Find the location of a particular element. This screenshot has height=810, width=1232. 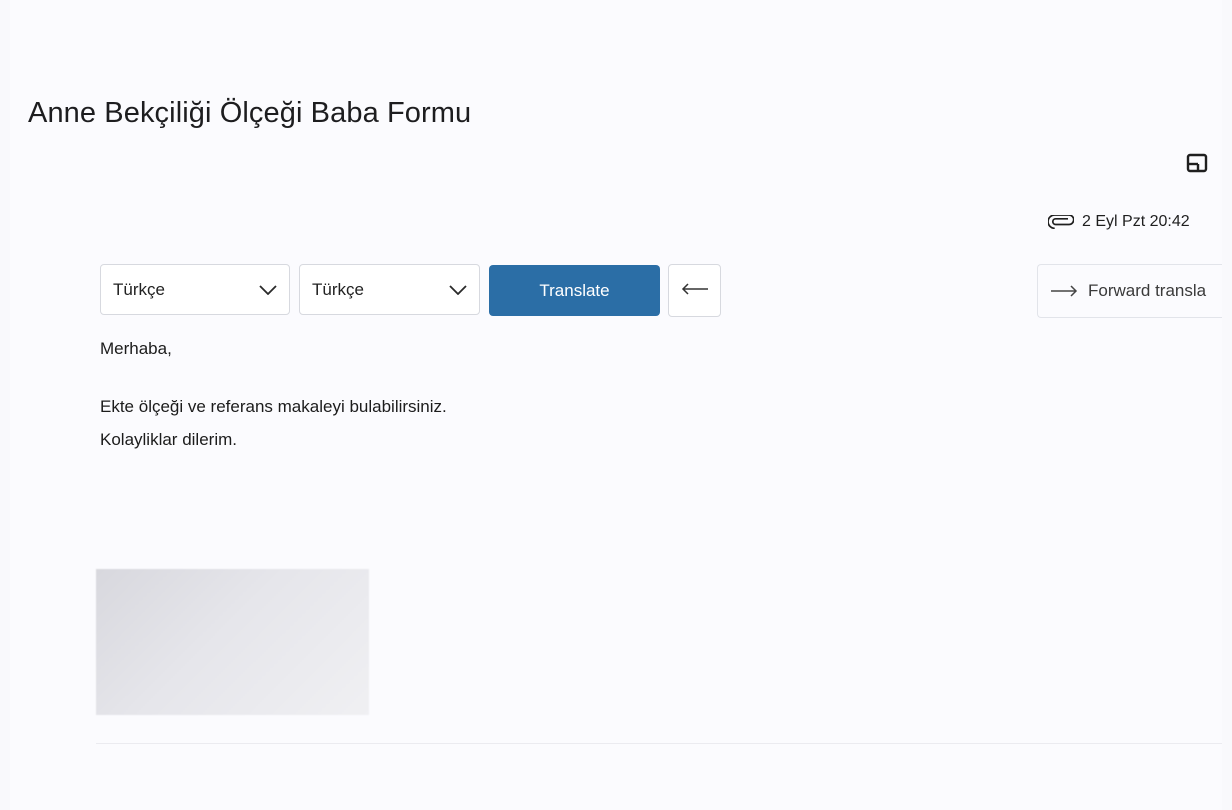

target-language-value: Türkçe is located at coordinates (338, 289).